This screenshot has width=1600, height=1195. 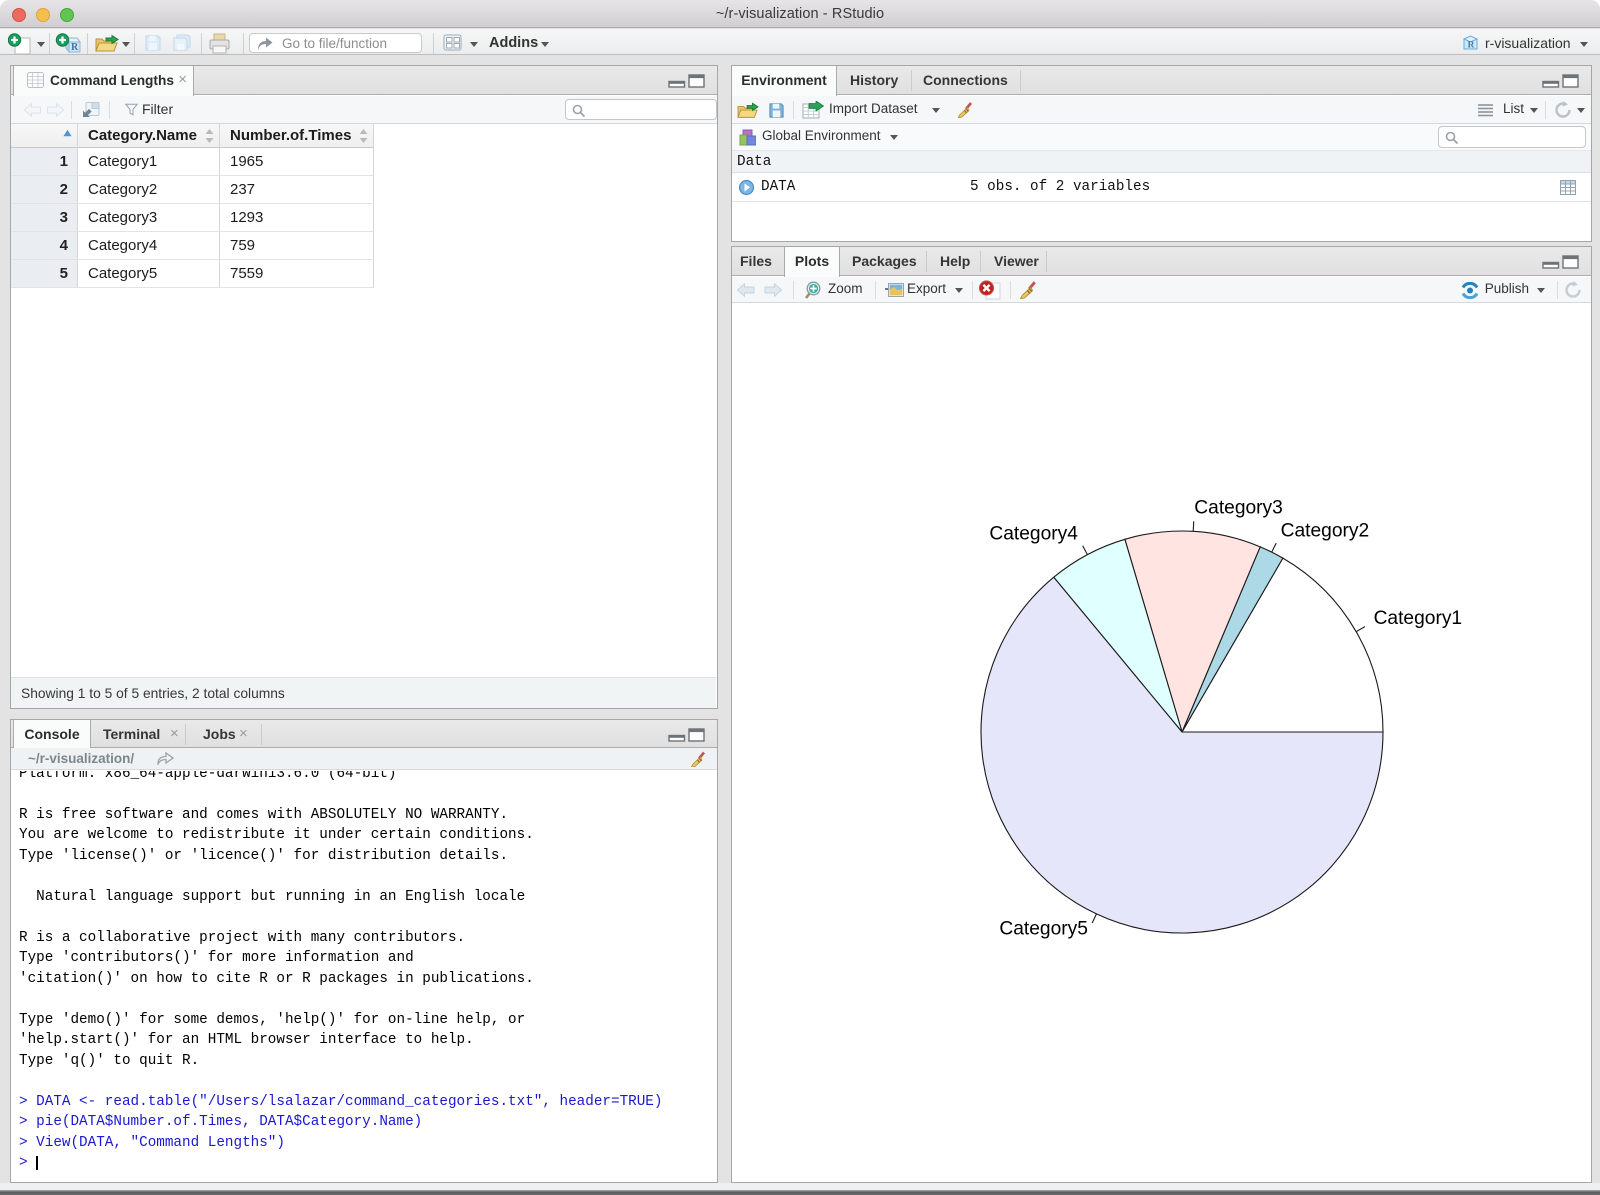 I want to click on svg-text: Category3, so click(x=1238, y=508).